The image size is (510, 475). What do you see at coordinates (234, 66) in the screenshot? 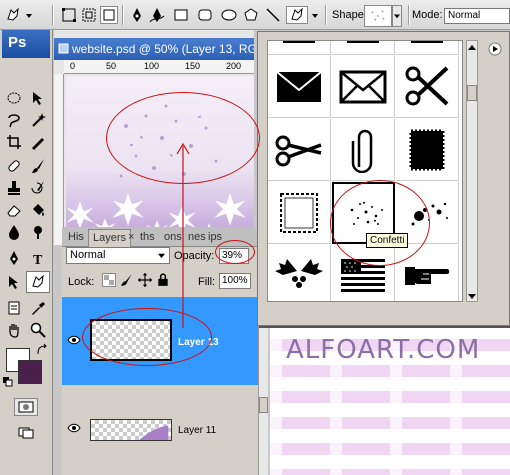
I see `ruler-tick: 200` at bounding box center [234, 66].